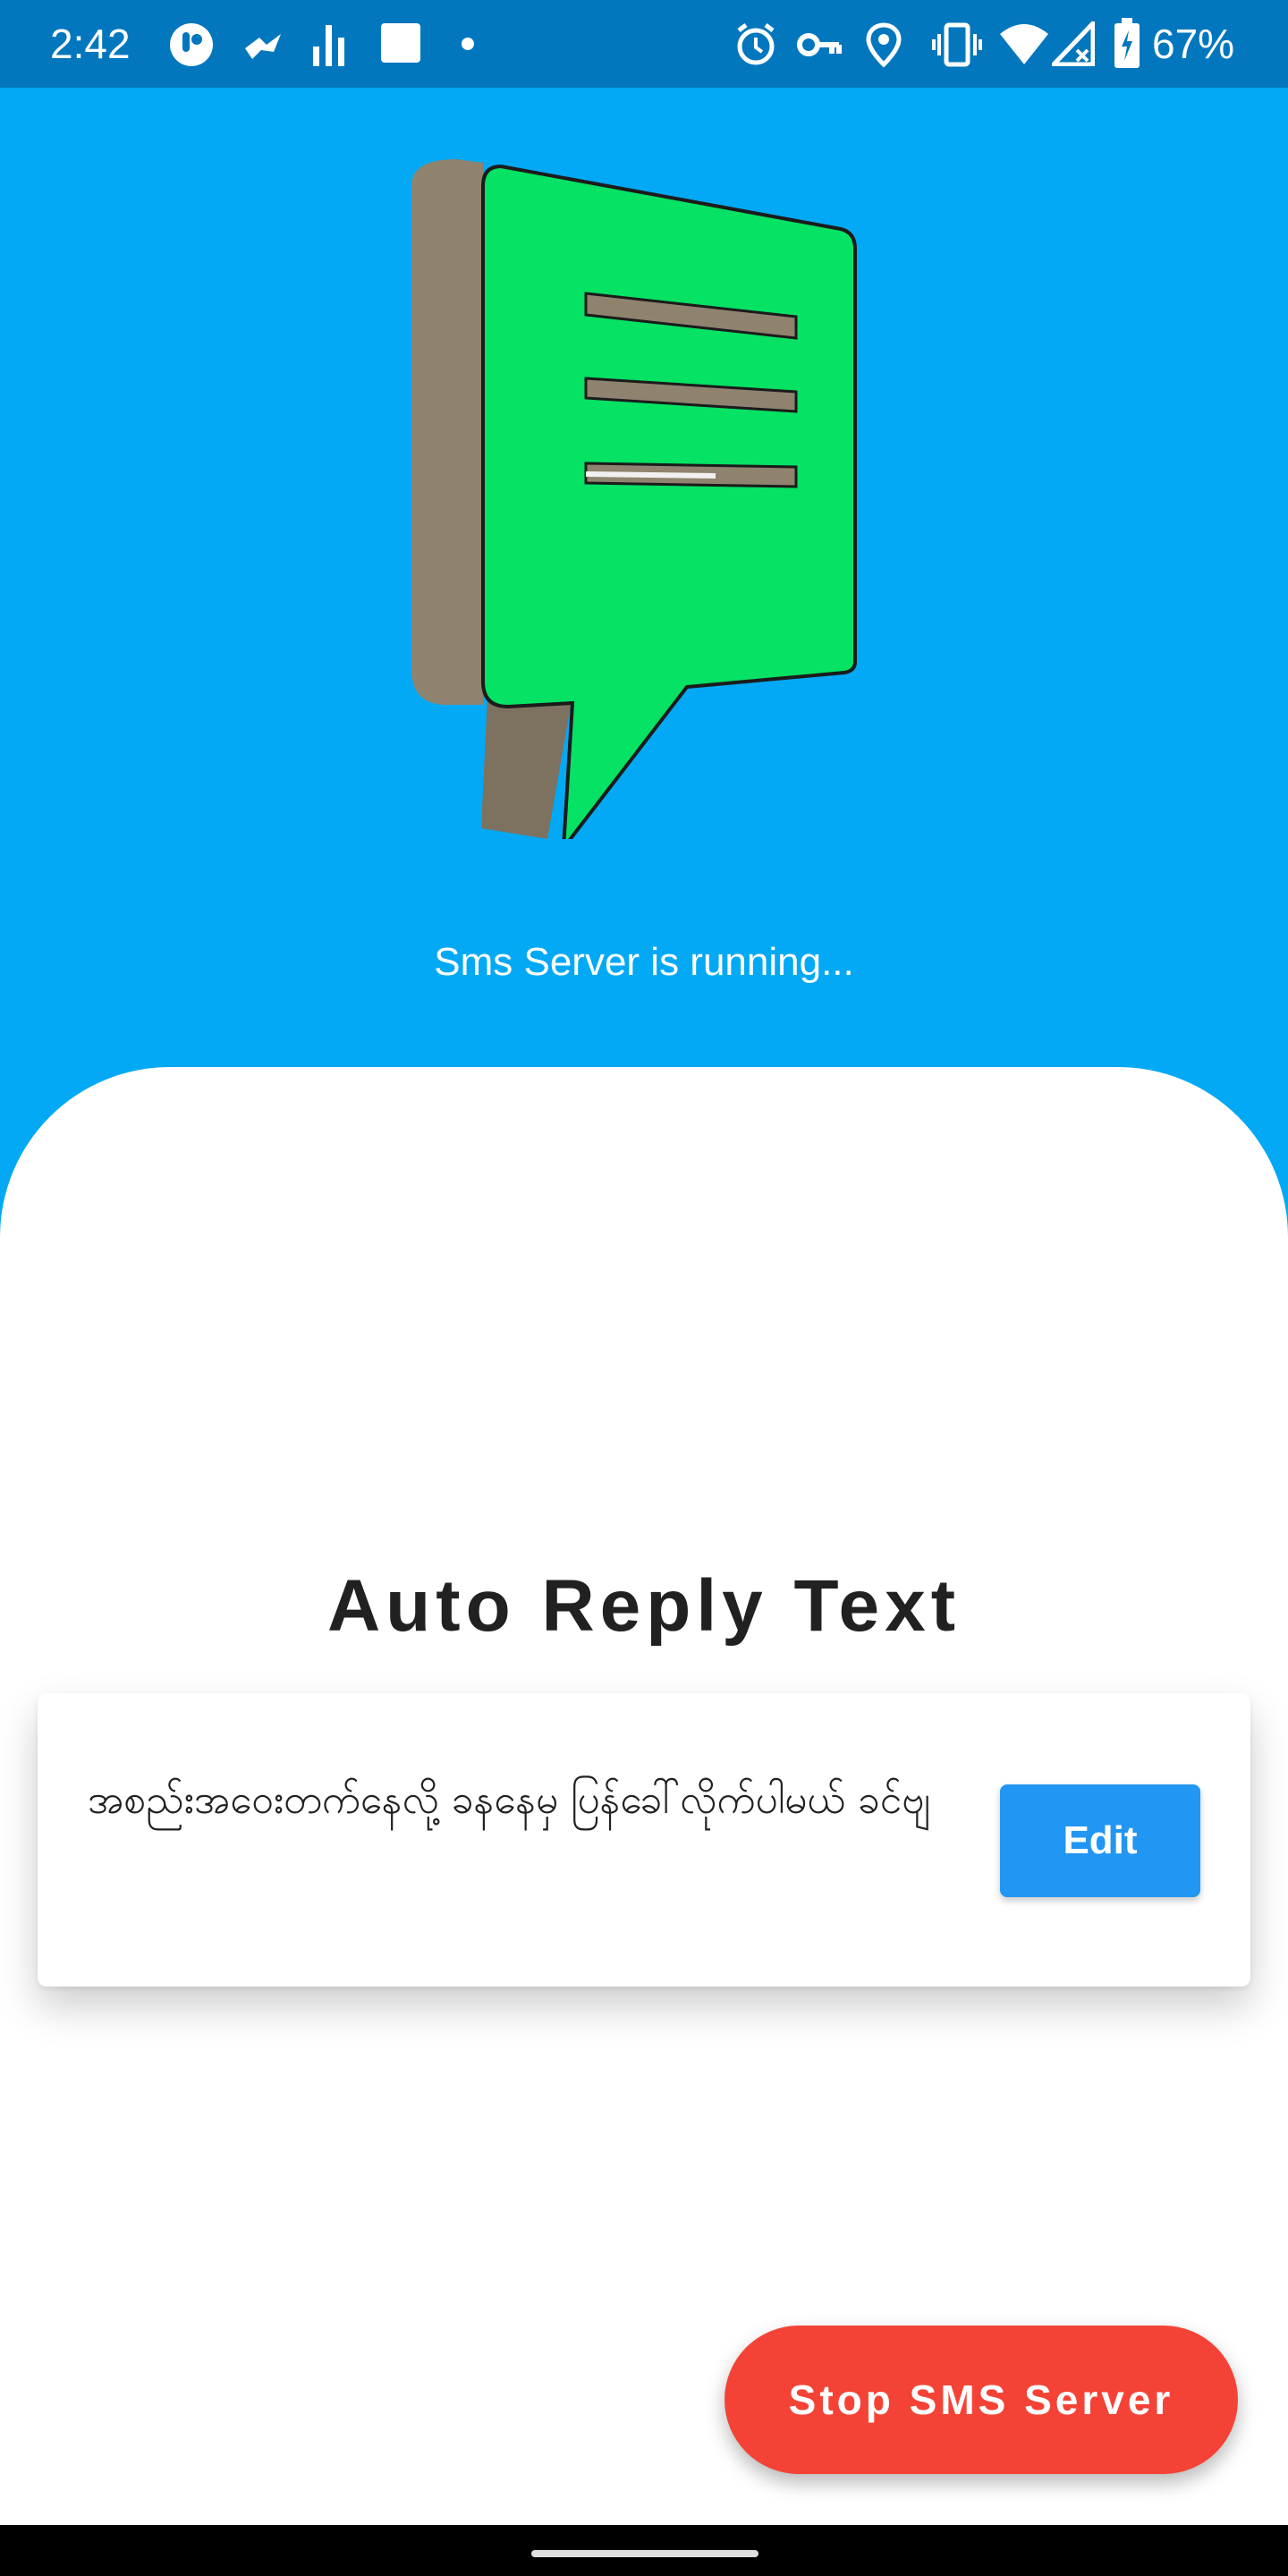 The width and height of the screenshot is (1288, 2576). What do you see at coordinates (191, 44) in the screenshot?
I see `app-notification-icon` at bounding box center [191, 44].